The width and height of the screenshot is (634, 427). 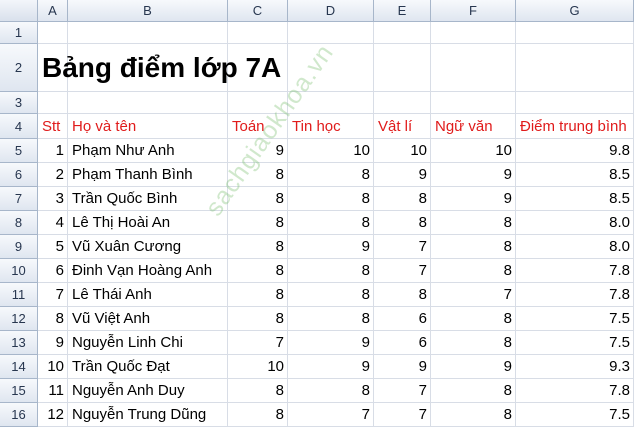 I want to click on table-cell-tb: 9.8, so click(x=575, y=151).